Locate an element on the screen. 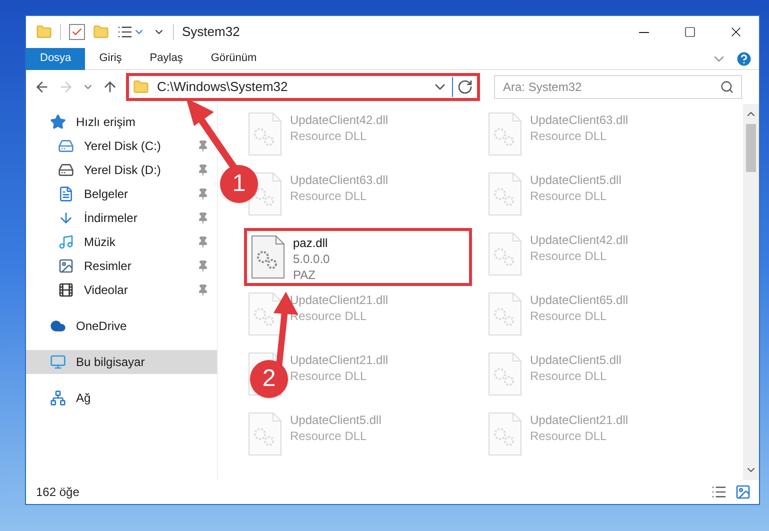 The width and height of the screenshot is (769, 531). file-detail: 5.0.0.0 is located at coordinates (311, 259).